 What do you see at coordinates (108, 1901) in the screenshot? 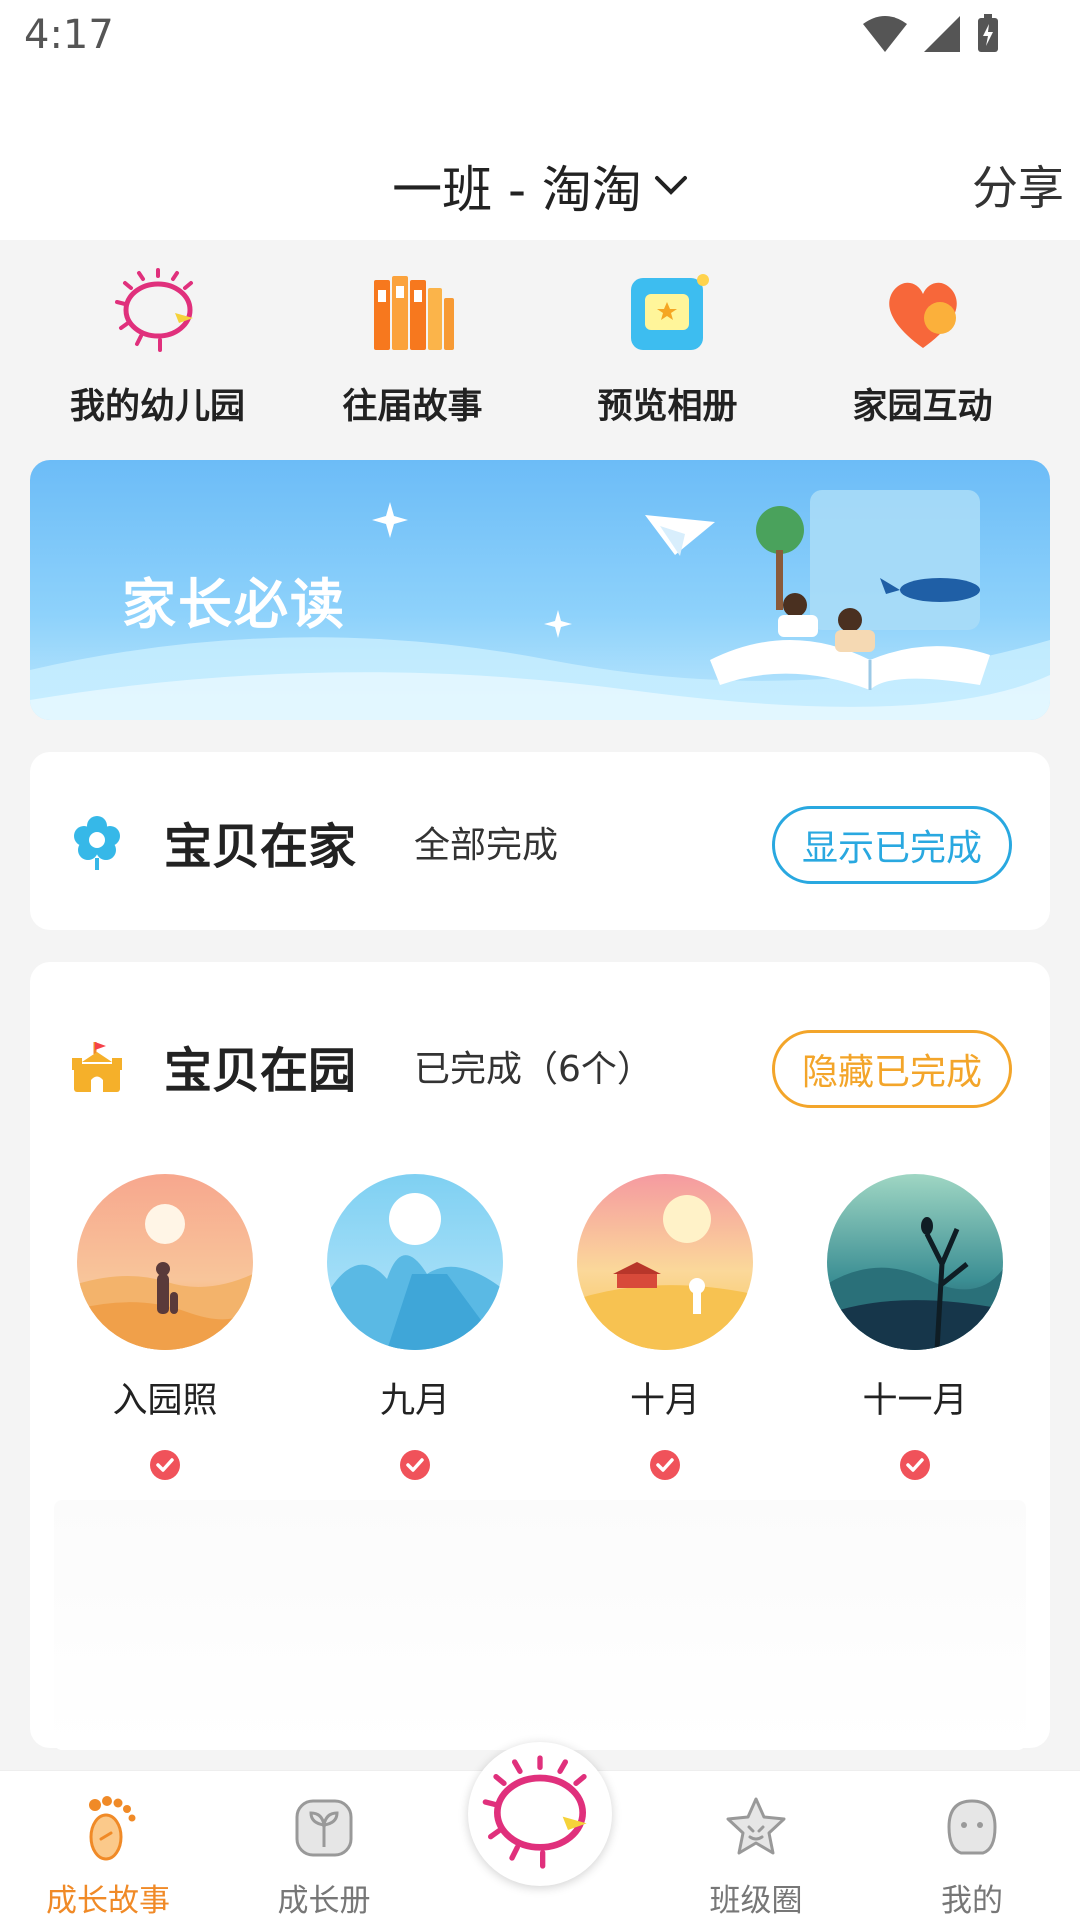
I see `tab-label: 成长故事` at bounding box center [108, 1901].